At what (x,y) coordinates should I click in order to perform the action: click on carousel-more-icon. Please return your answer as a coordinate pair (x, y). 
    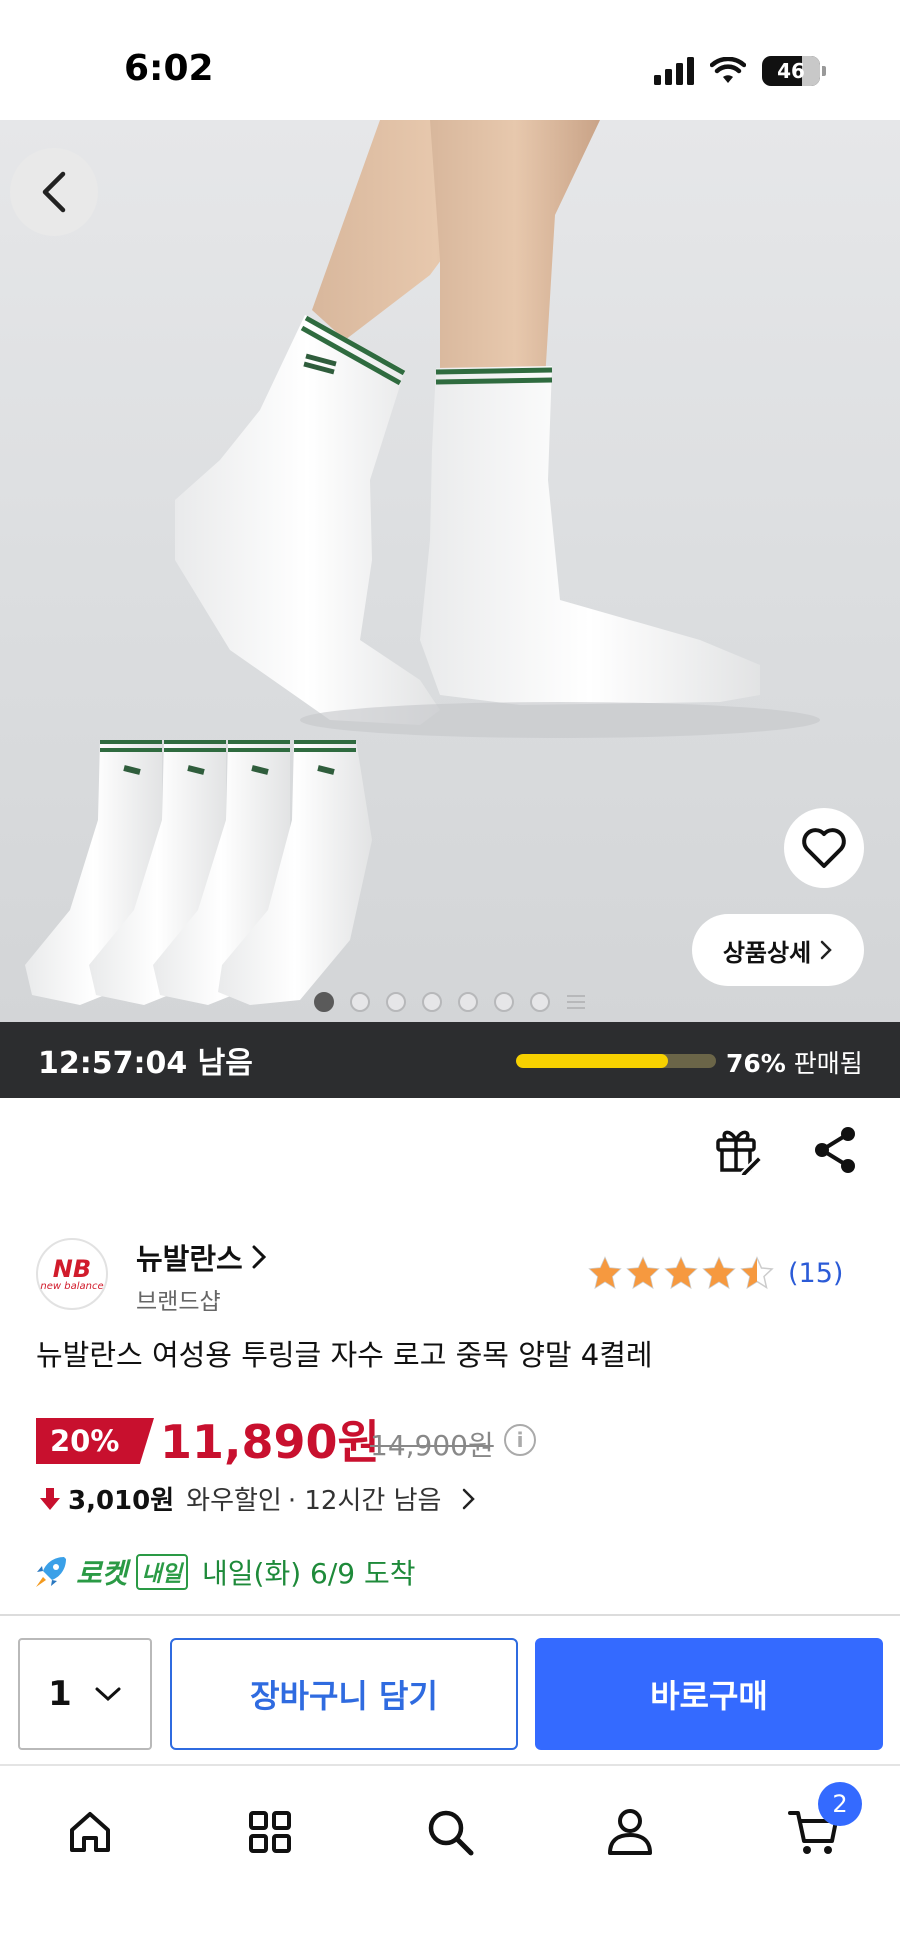
    Looking at the image, I should click on (576, 1002).